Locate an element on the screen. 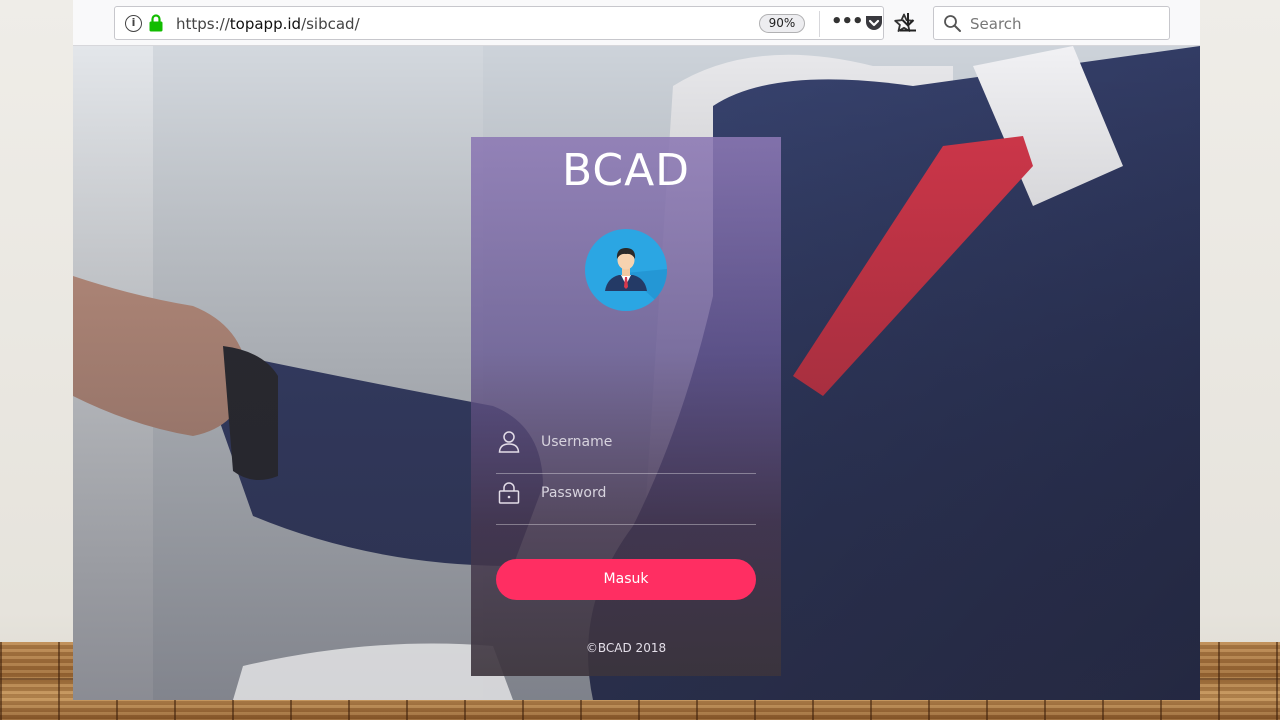  copyright-footer: ©BCAD 2018 is located at coordinates (626, 648).